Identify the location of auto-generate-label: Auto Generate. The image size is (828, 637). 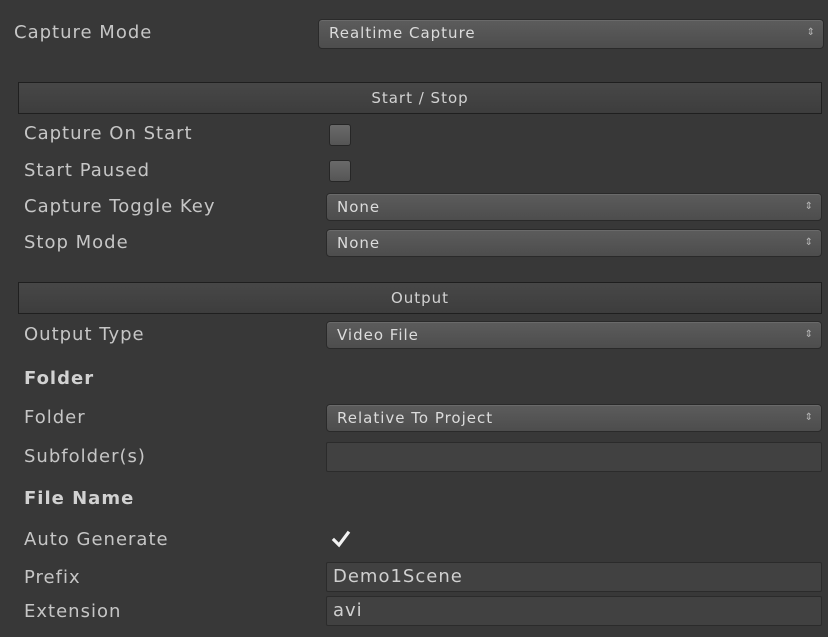
(96, 539).